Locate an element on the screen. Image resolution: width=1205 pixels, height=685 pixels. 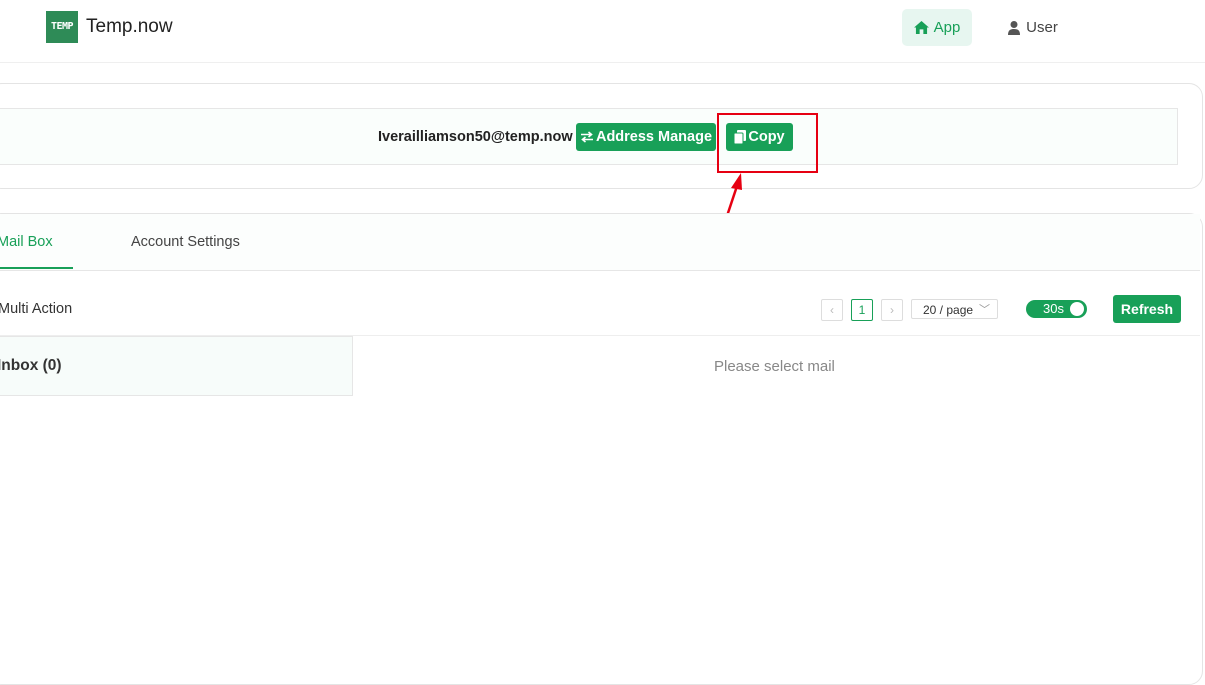
chevron-down-icon: ﹀ is located at coordinates (984, 310).